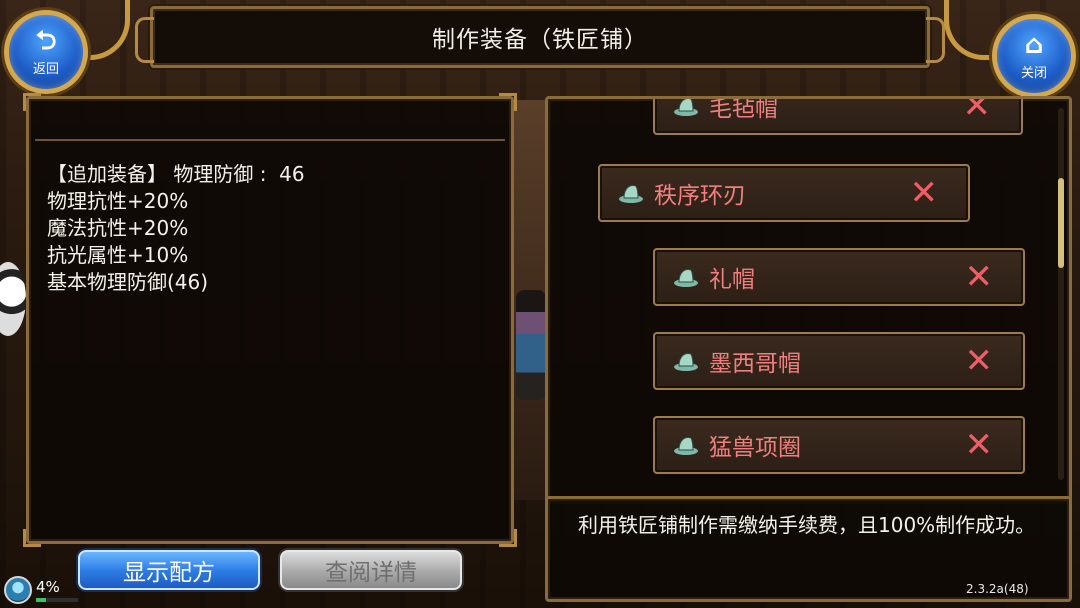 Image resolution: width=1080 pixels, height=608 pixels. Describe the element at coordinates (807, 525) in the screenshot. I see `fee-notice-text: 利用铁匠铺制作需缴纳手续费，且100%制作成功。` at that location.